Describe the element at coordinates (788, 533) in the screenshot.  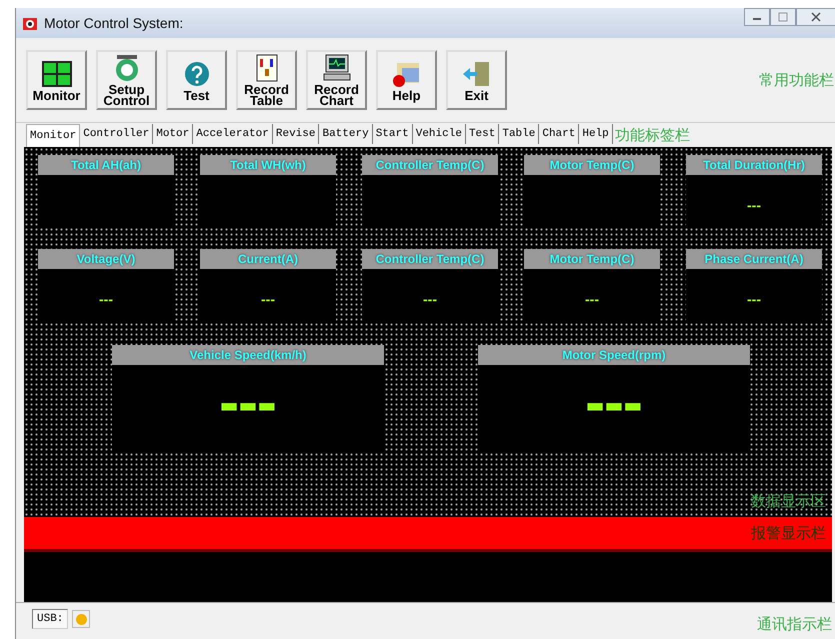
I see `annotation-label: 报警显示栏` at that location.